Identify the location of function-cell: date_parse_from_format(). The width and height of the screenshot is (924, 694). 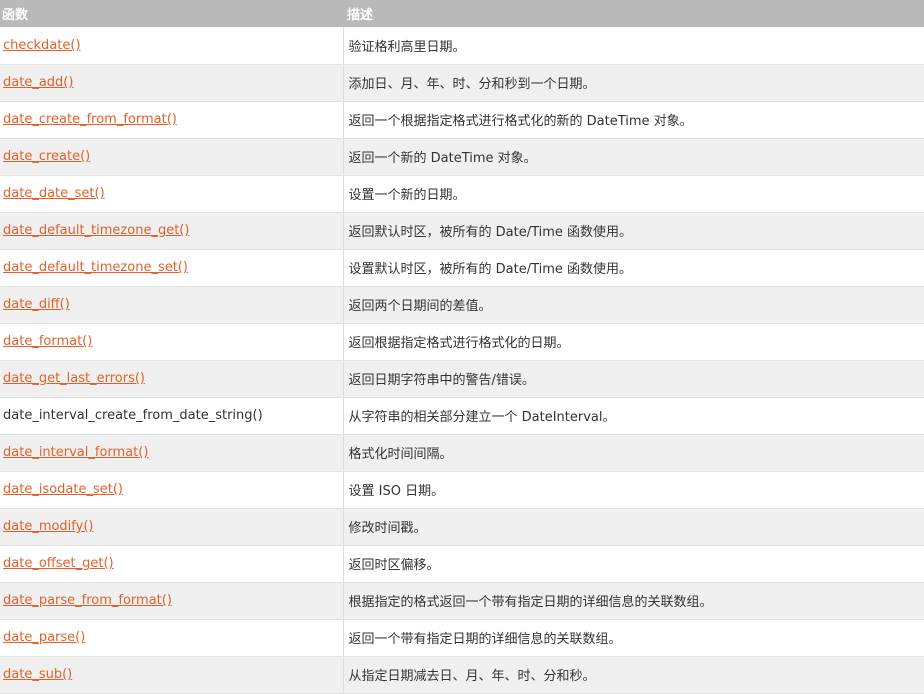
(172, 601).